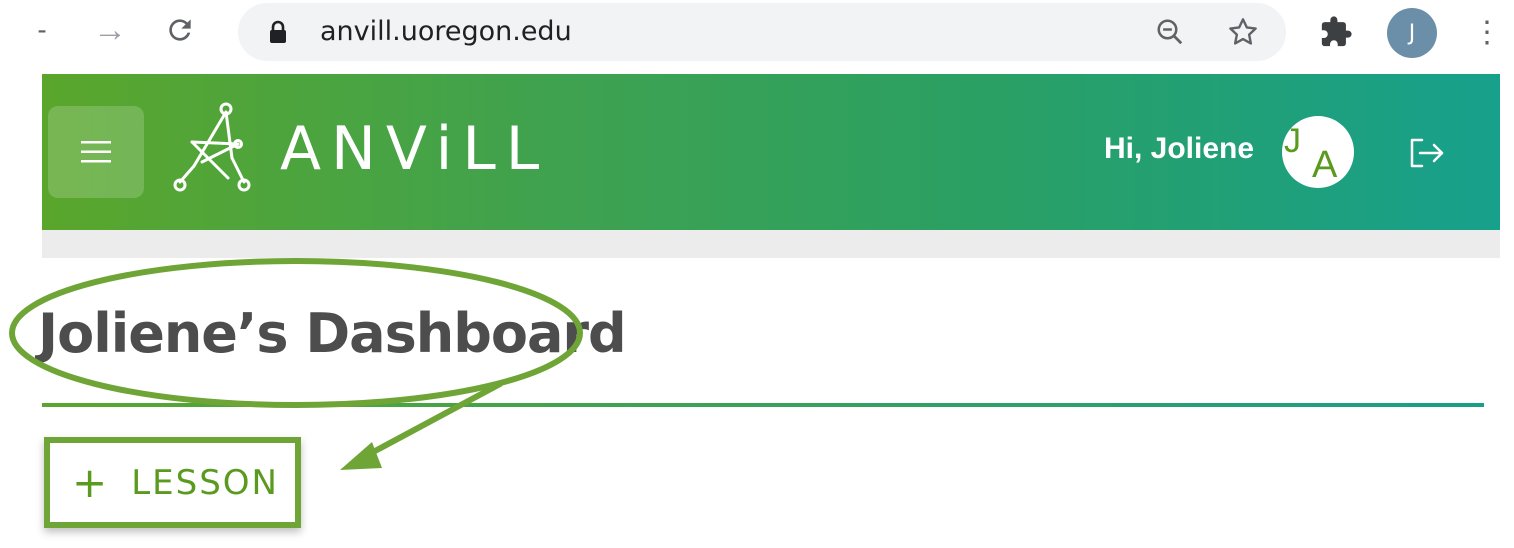 The image size is (1514, 548). I want to click on browser-menu-button: ⋮, so click(1487, 32).